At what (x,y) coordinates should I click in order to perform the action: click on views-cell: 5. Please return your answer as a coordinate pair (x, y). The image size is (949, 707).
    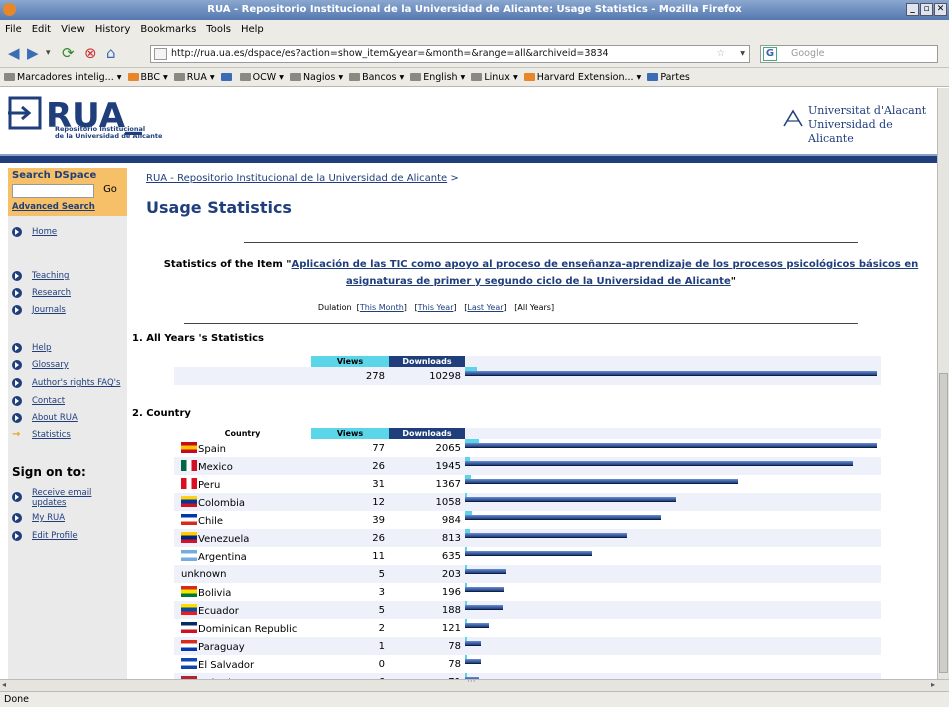
    Looking at the image, I should click on (350, 610).